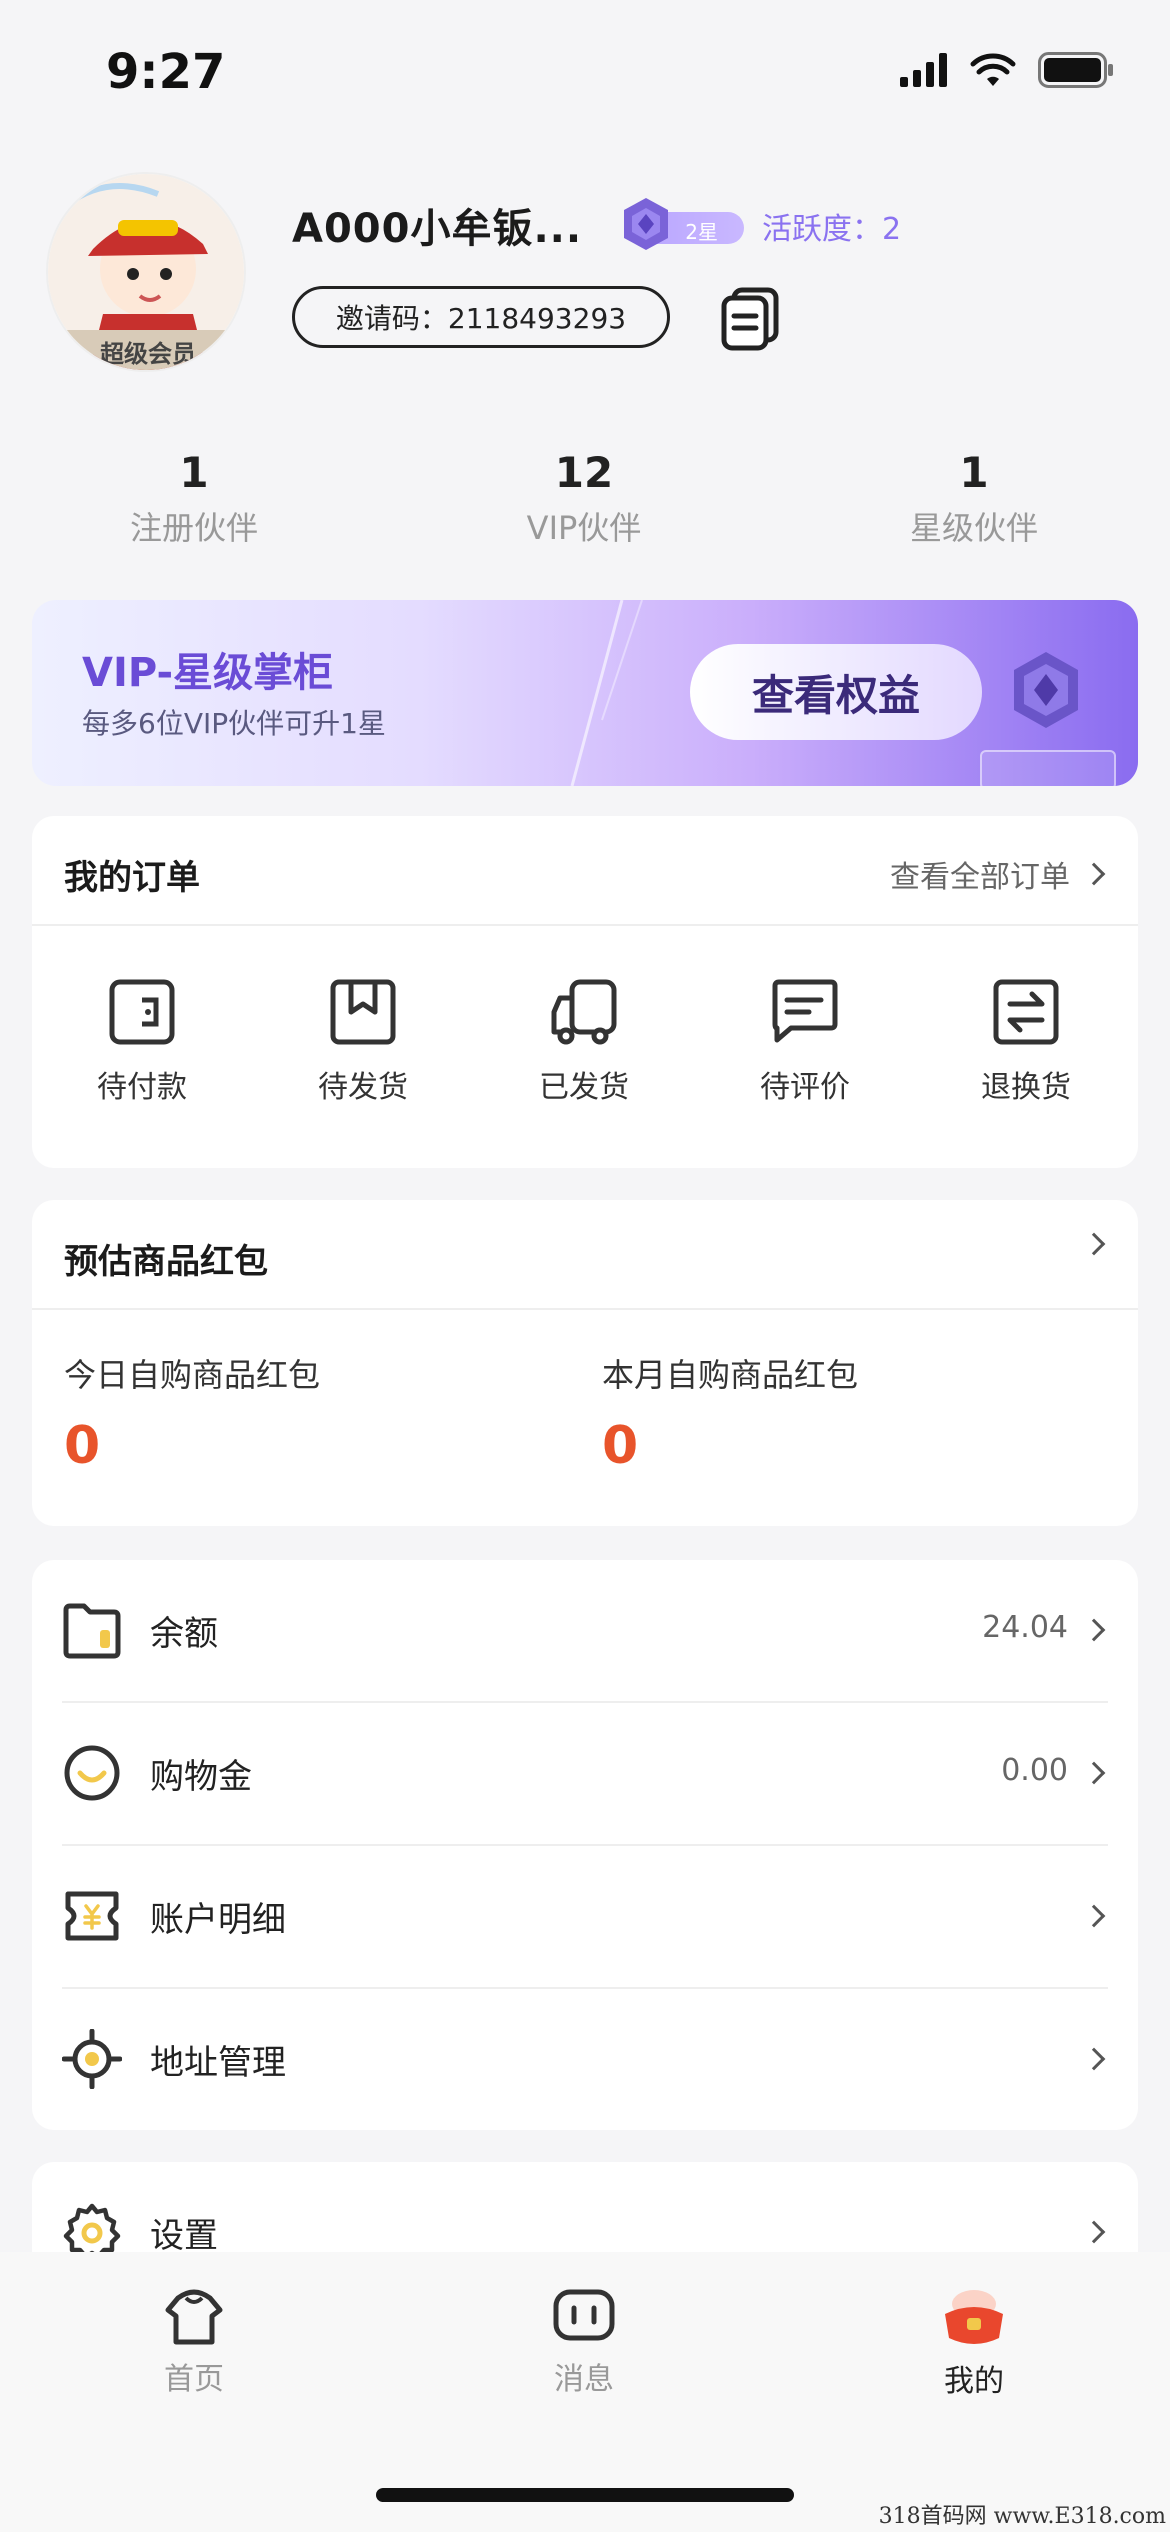 The image size is (1170, 2532). Describe the element at coordinates (218, 2063) in the screenshot. I see `menu-label: 地址管理` at that location.